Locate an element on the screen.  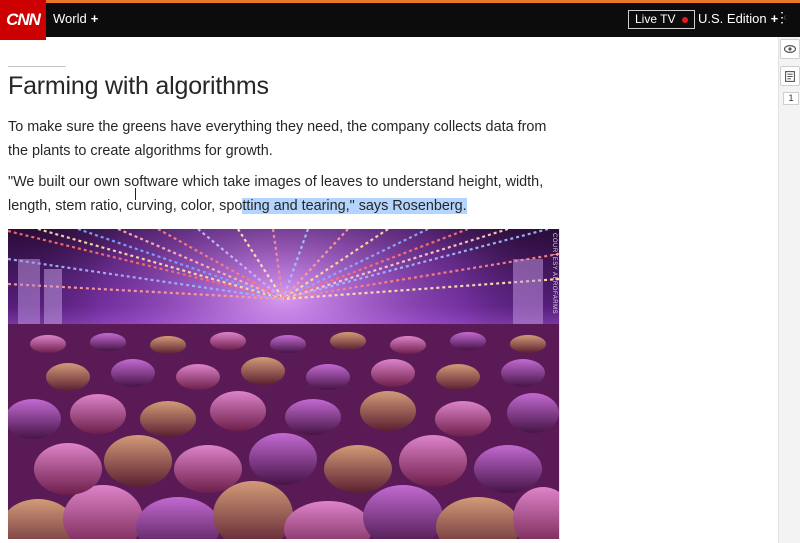
nav-world-menu: World + is located at coordinates (75, 18).